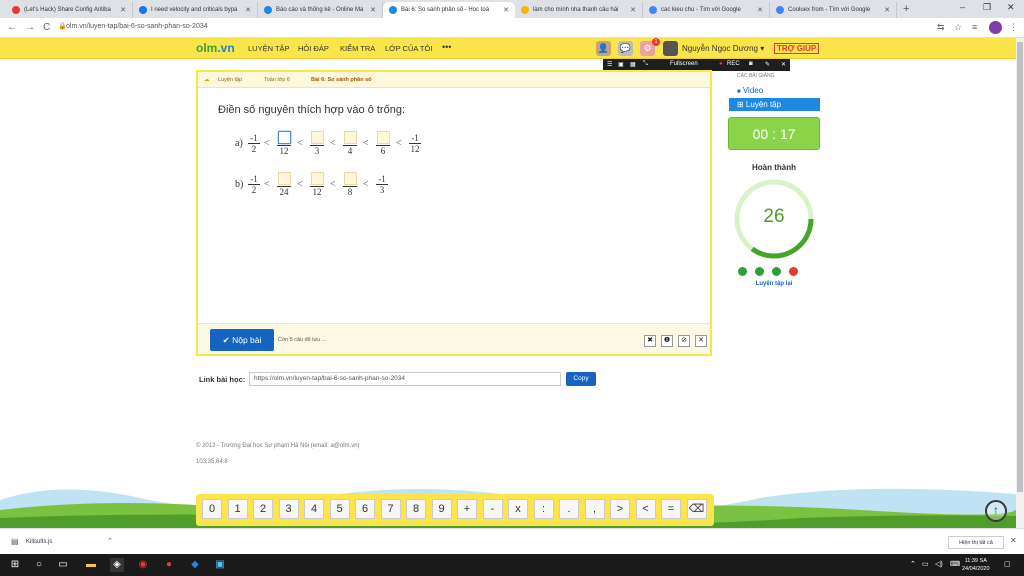 Image resolution: width=1024 pixels, height=576 pixels. I want to click on close-button: ✕, so click(701, 341).